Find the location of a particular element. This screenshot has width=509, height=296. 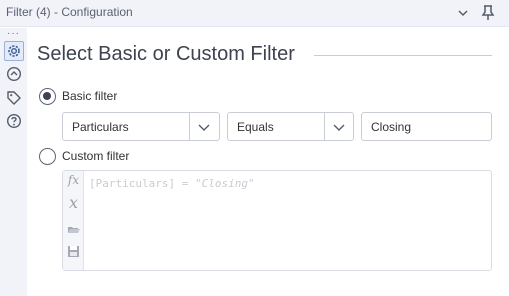

gear-icon is located at coordinates (14, 51).